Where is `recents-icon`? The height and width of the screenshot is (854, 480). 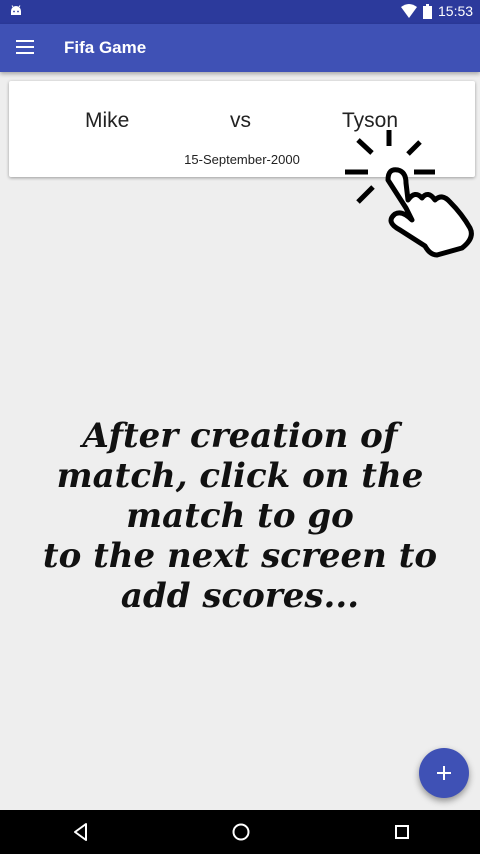 recents-icon is located at coordinates (402, 832).